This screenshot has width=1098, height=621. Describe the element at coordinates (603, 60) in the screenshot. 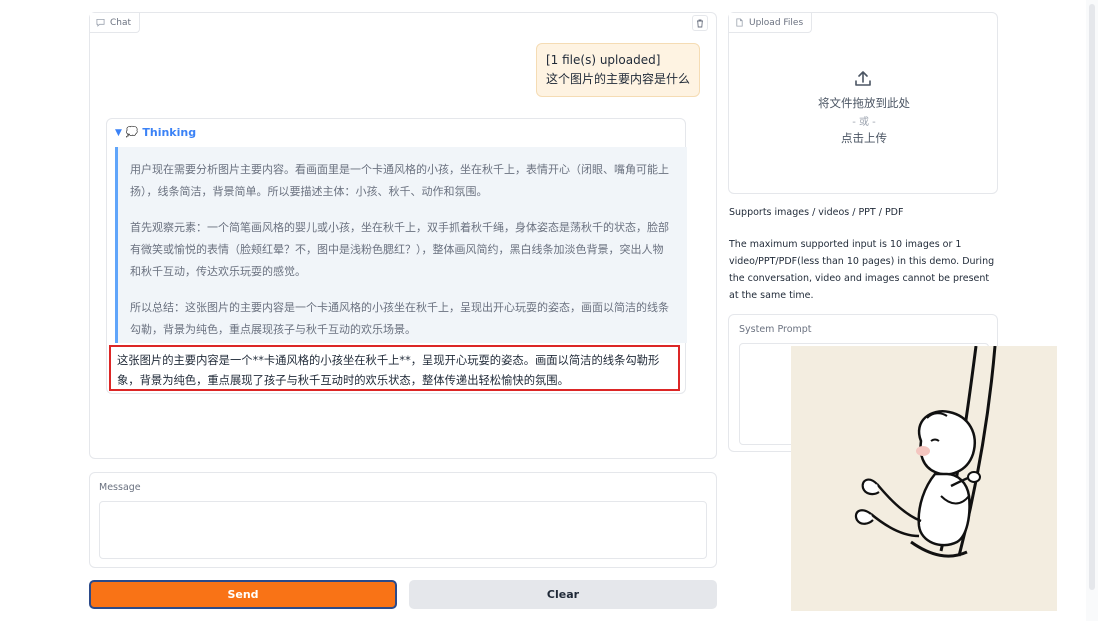

I see `user-message-line1: [1 file(s) uploaded]` at that location.